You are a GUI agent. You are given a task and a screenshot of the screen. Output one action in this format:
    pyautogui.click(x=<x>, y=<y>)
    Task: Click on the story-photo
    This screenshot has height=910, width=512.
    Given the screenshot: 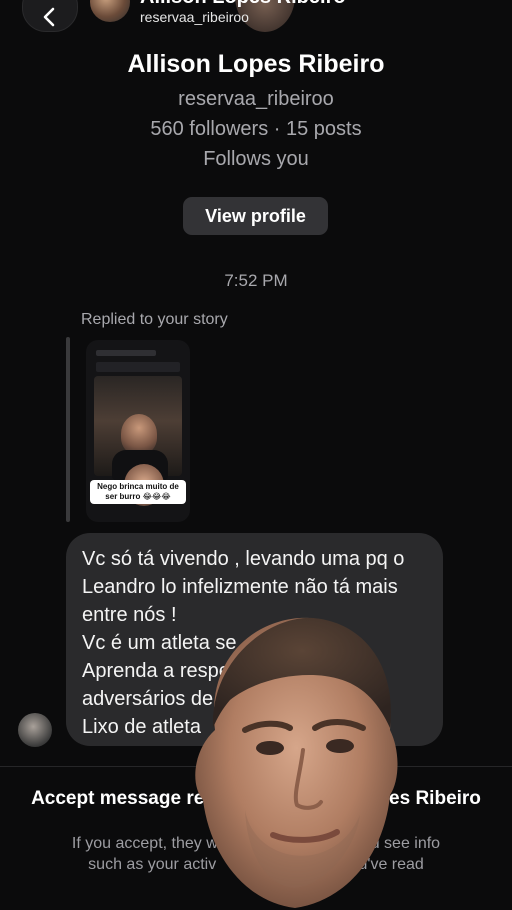 What is the action you would take?
    pyautogui.click(x=138, y=441)
    